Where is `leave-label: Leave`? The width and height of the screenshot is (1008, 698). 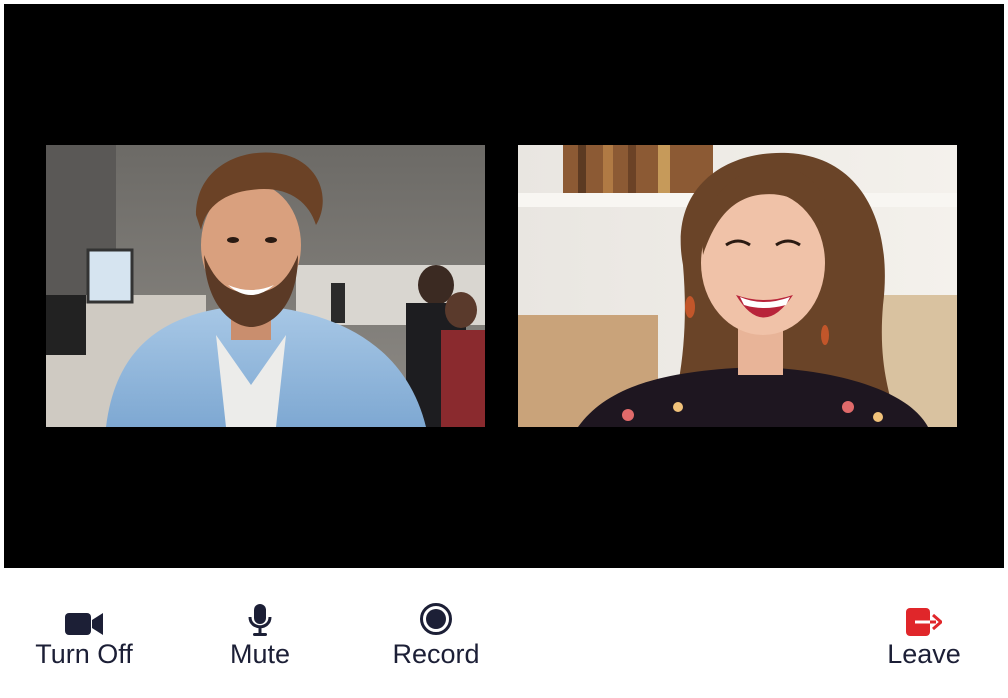 leave-label: Leave is located at coordinates (924, 654).